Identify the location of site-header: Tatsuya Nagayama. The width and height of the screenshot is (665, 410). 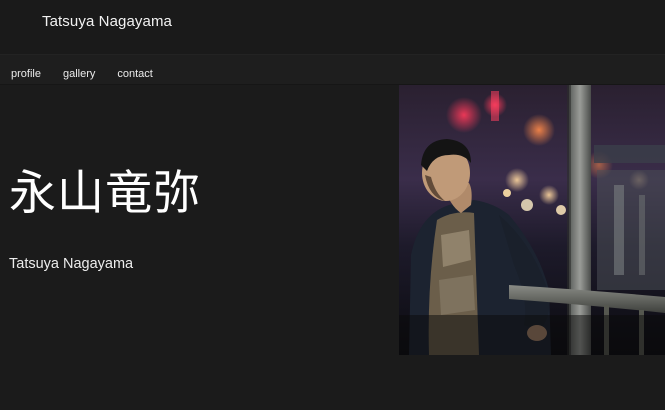
(332, 27).